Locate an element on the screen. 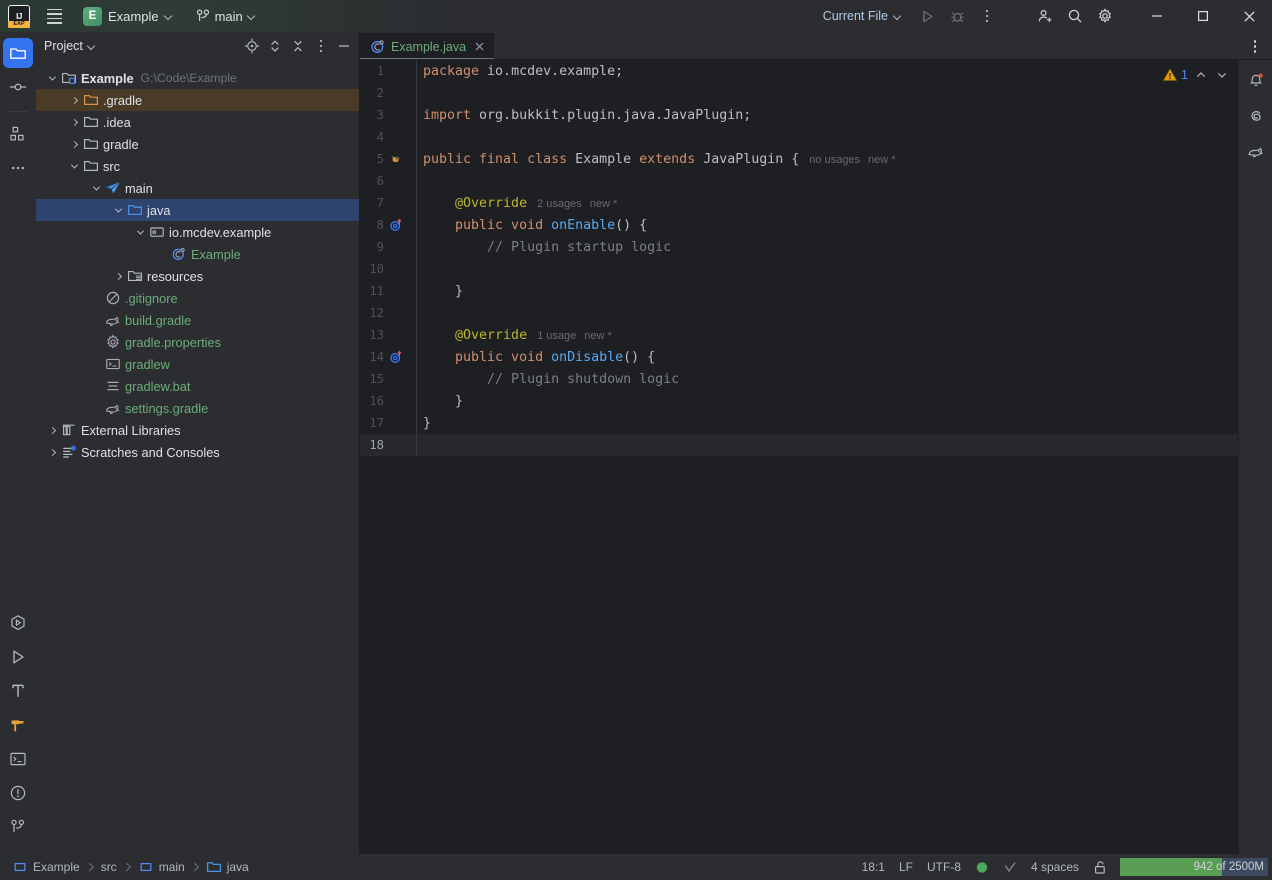 The width and height of the screenshot is (1272, 880). tree-node-java: java is located at coordinates (197, 210).